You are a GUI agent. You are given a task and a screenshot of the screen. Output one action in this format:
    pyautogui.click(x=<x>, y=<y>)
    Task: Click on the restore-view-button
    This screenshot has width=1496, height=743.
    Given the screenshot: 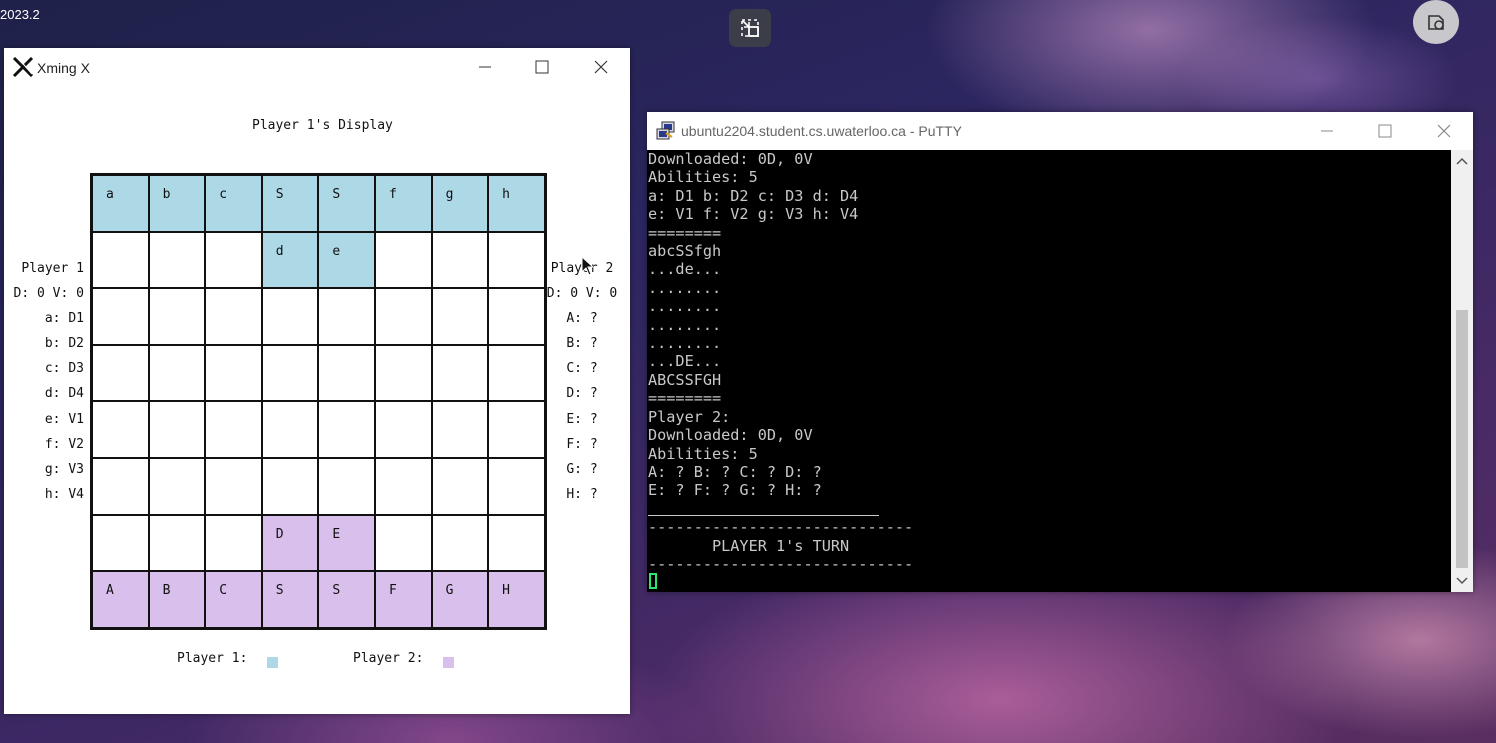 What is the action you would take?
    pyautogui.click(x=750, y=28)
    